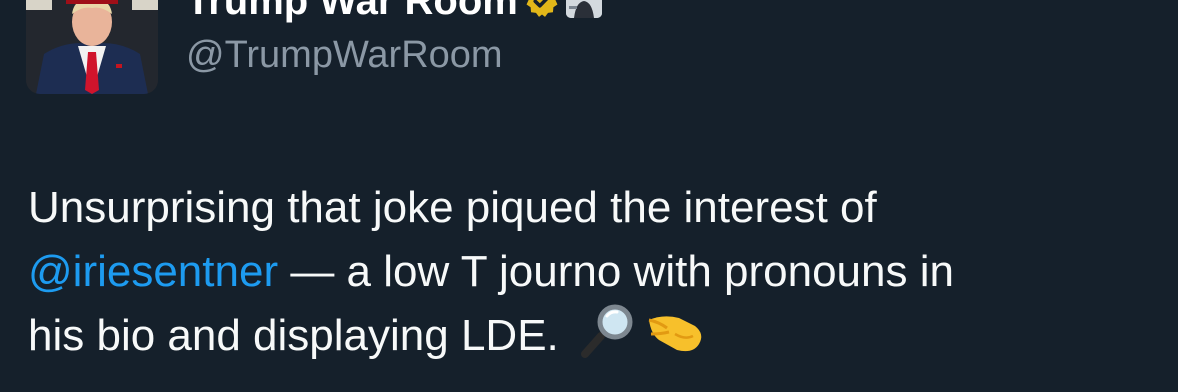 The width and height of the screenshot is (1178, 392). What do you see at coordinates (676, 340) in the screenshot?
I see `pinching-hand-icon` at bounding box center [676, 340].